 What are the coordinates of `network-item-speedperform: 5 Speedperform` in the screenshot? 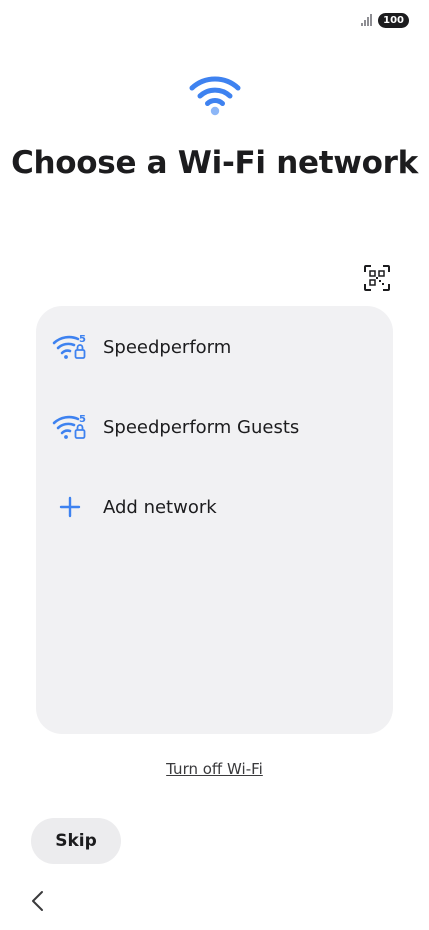 It's located at (214, 347).